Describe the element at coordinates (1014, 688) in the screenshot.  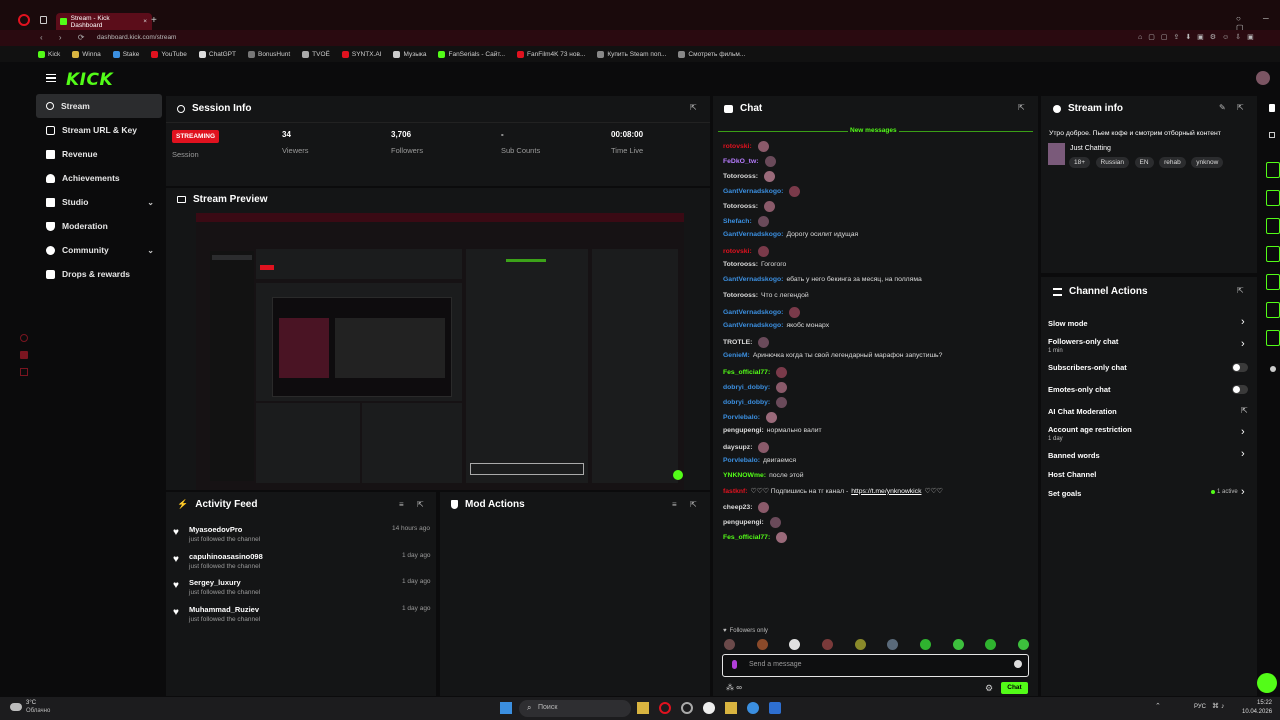
I see `send-chat-button: Chat` at that location.